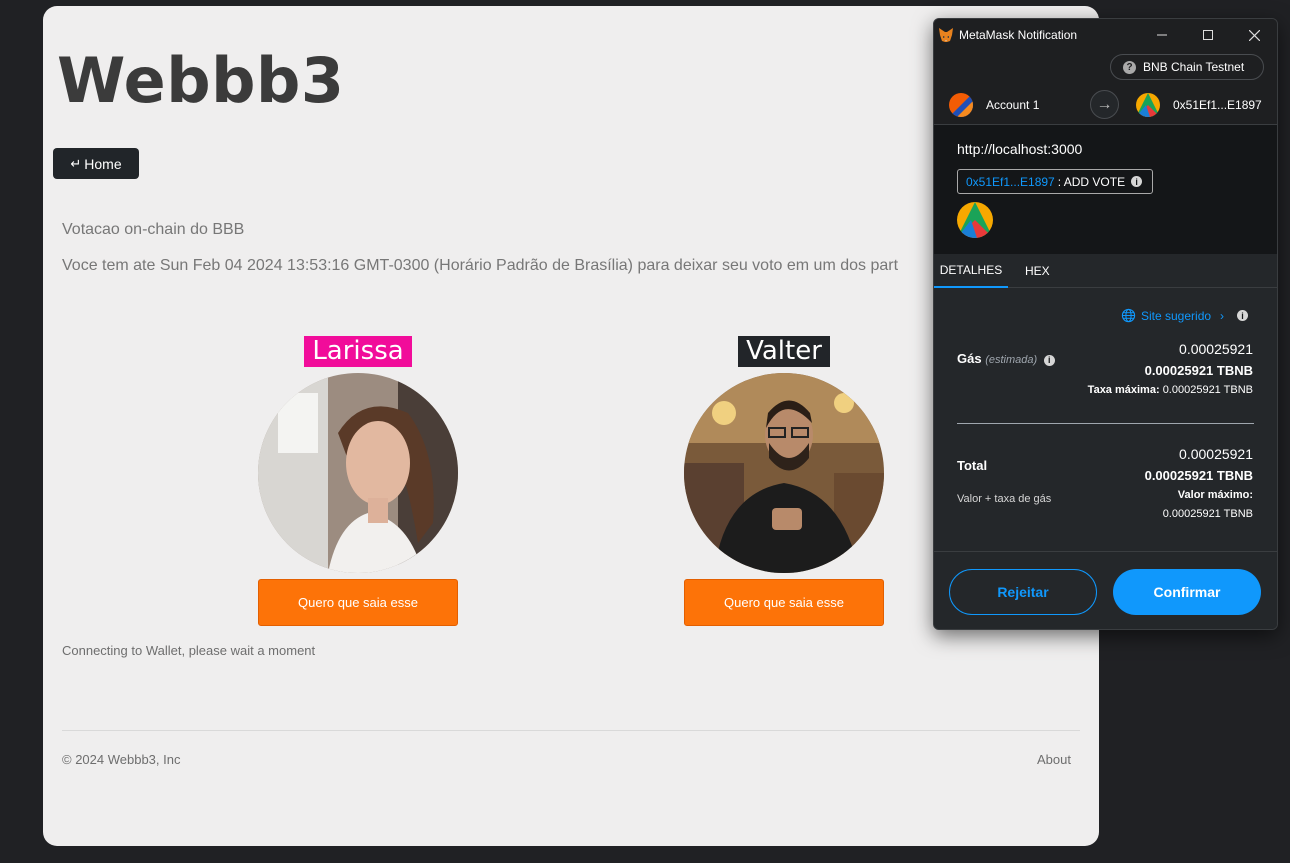  What do you see at coordinates (1194, 67) in the screenshot?
I see `network-name: BNB Chain Testnet` at bounding box center [1194, 67].